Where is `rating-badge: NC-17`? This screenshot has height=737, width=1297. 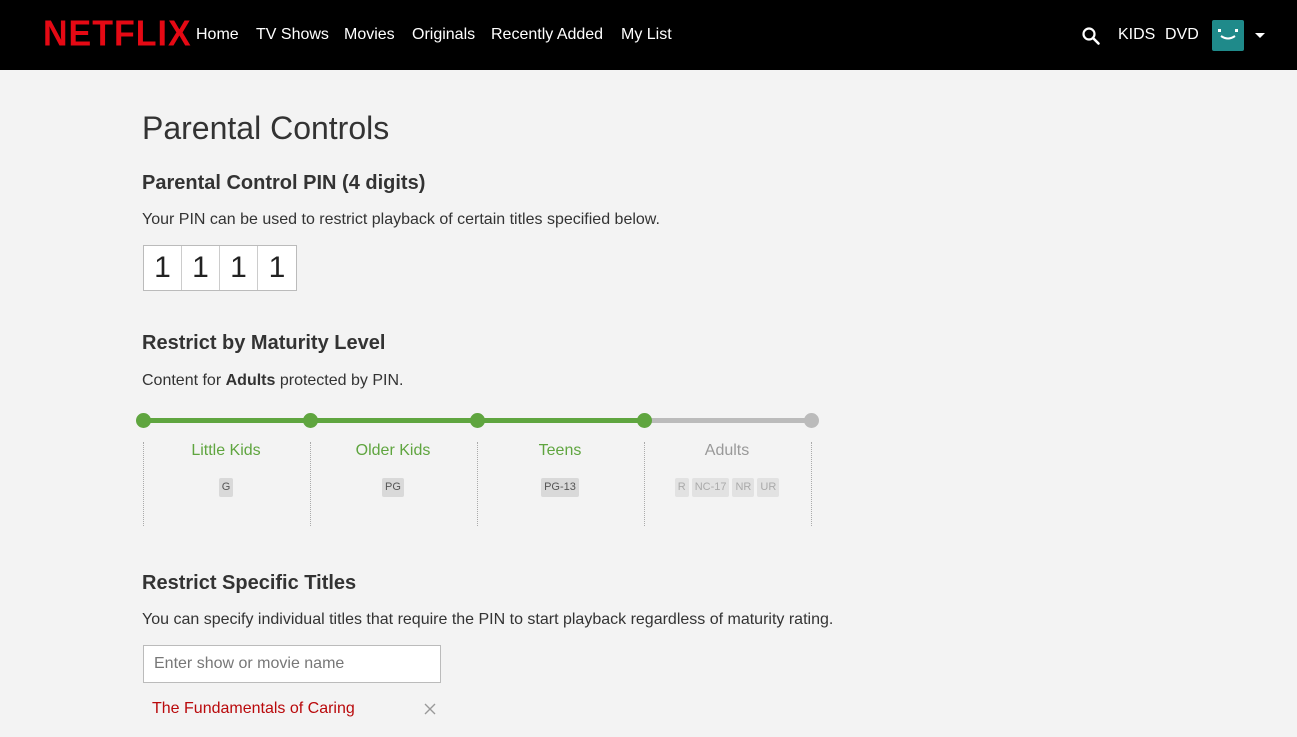
rating-badge: NC-17 is located at coordinates (710, 487).